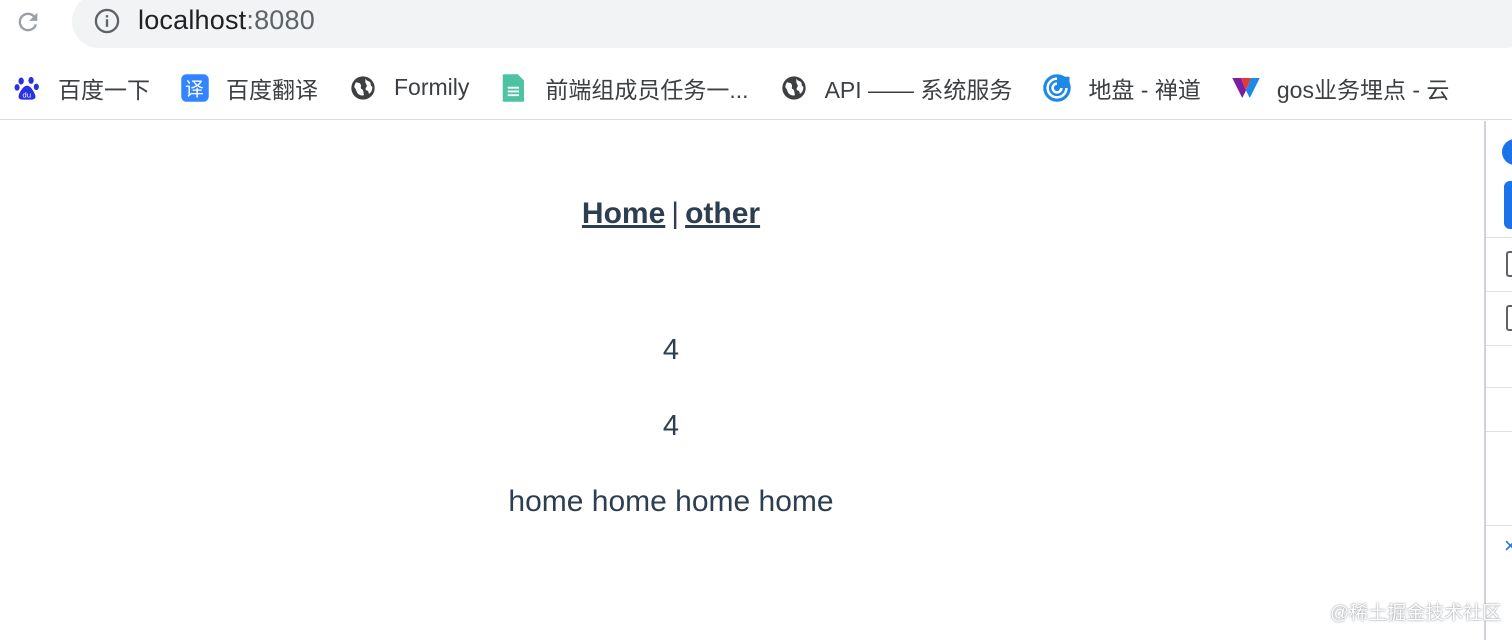 The height and width of the screenshot is (640, 1512). Describe the element at coordinates (792, 24) in the screenshot. I see `address-bar: localhost:8080` at that location.